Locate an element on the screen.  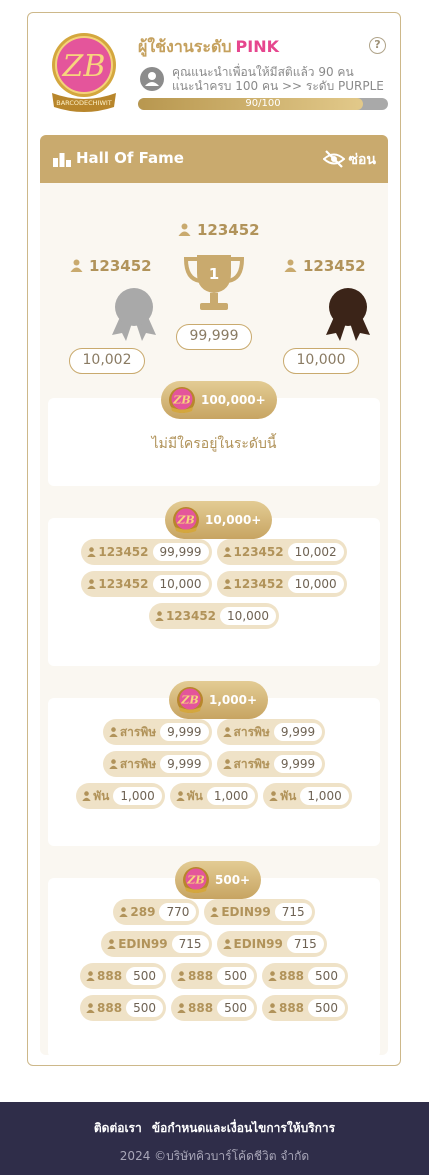
chip-value: 10,002 is located at coordinates (315, 552).